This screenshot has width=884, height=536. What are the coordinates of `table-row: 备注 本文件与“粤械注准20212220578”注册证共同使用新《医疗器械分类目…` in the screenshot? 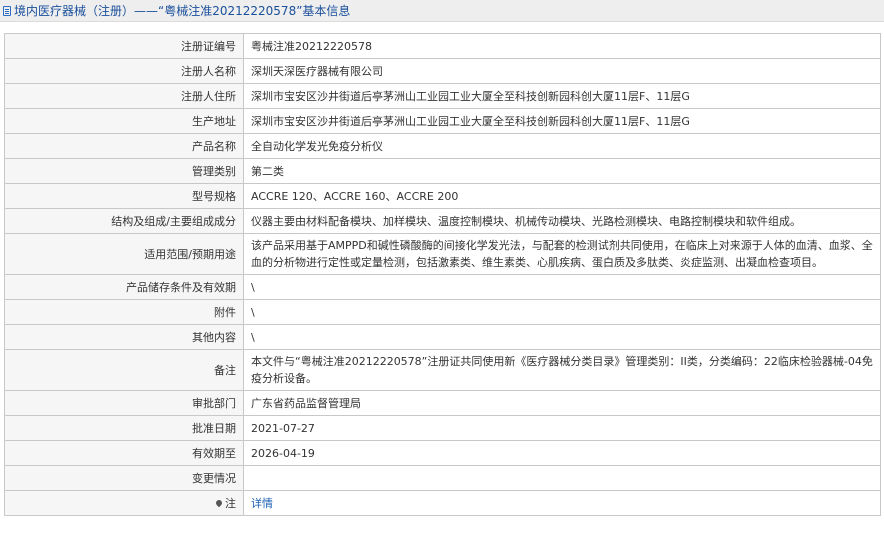 It's located at (442, 370).